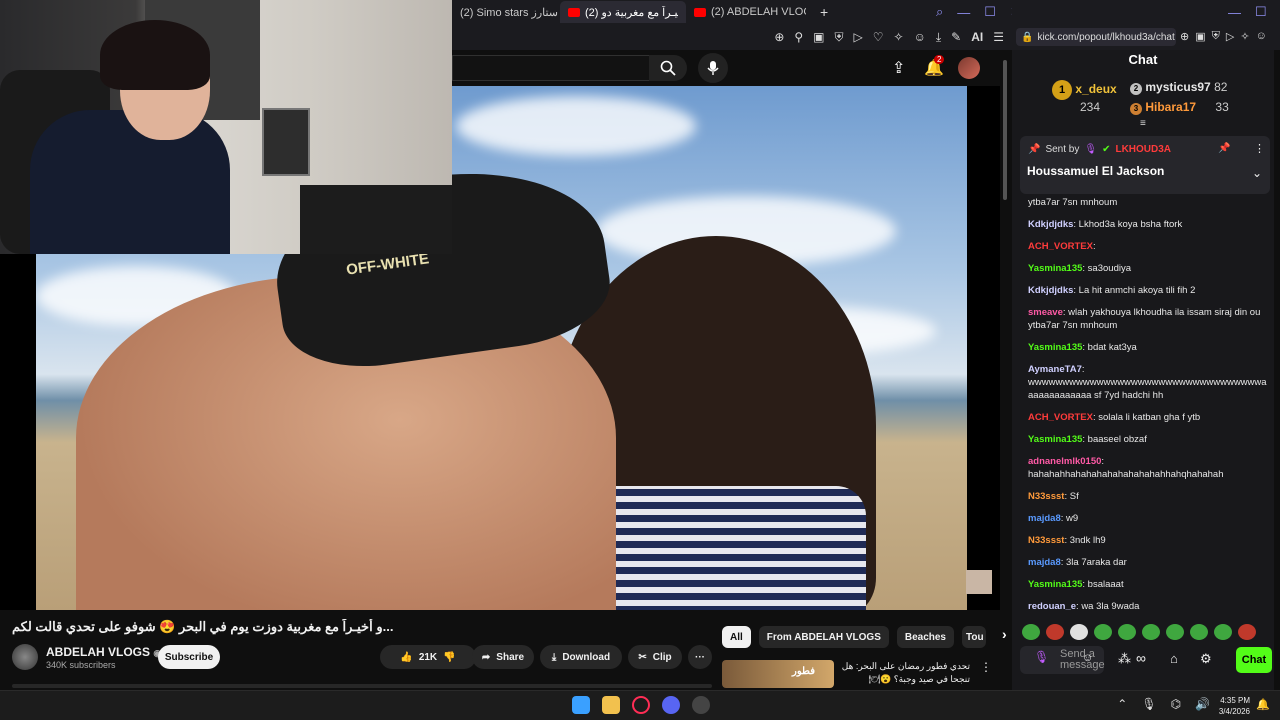 This screenshot has width=1280, height=720. What do you see at coordinates (956, 37) in the screenshot?
I see `brush-icon: ✎` at bounding box center [956, 37].